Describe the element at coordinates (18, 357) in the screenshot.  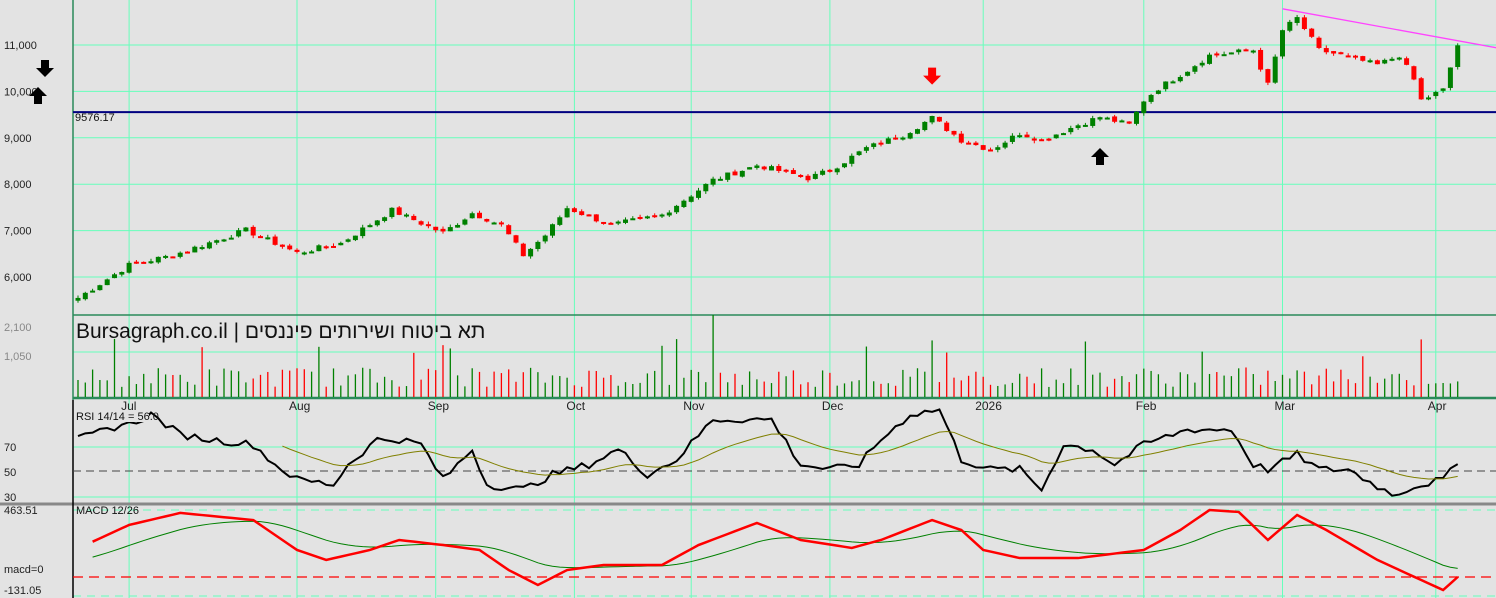
I see `volume-axis-label: 1,050` at that location.